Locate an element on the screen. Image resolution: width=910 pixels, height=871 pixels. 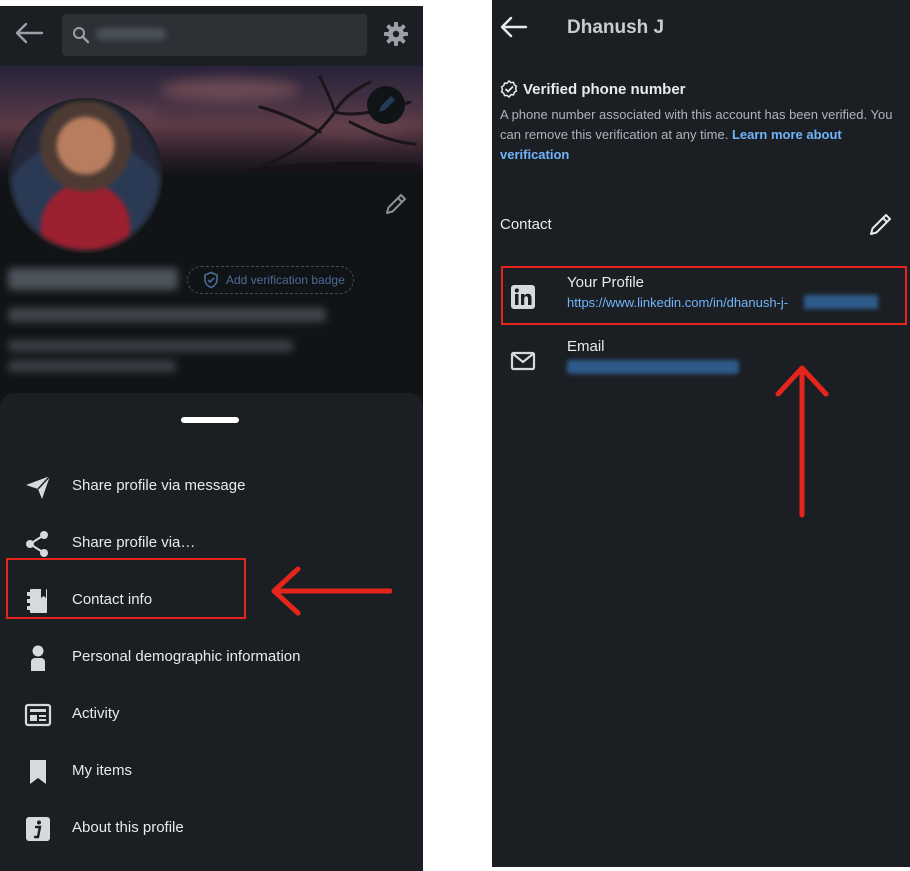
mail-icon is located at coordinates (523, 361).